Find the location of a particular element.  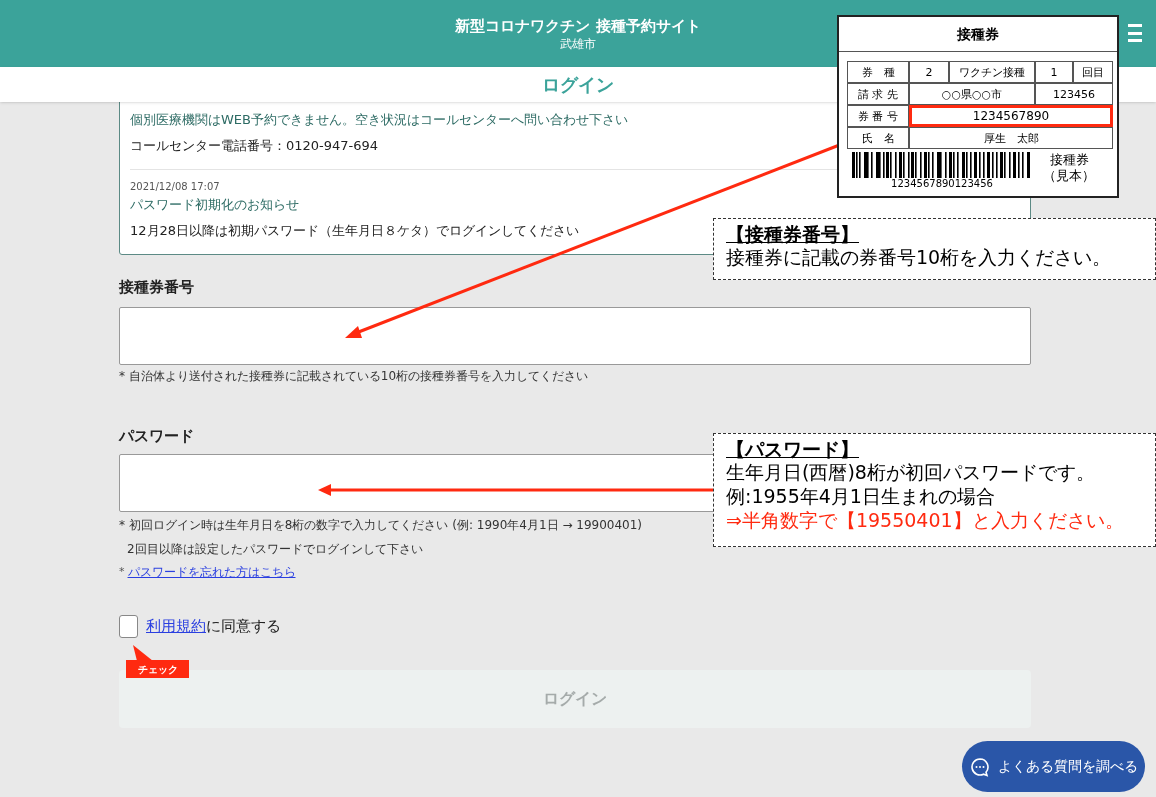

ticket-cell: ワクチン接種 is located at coordinates (992, 72).